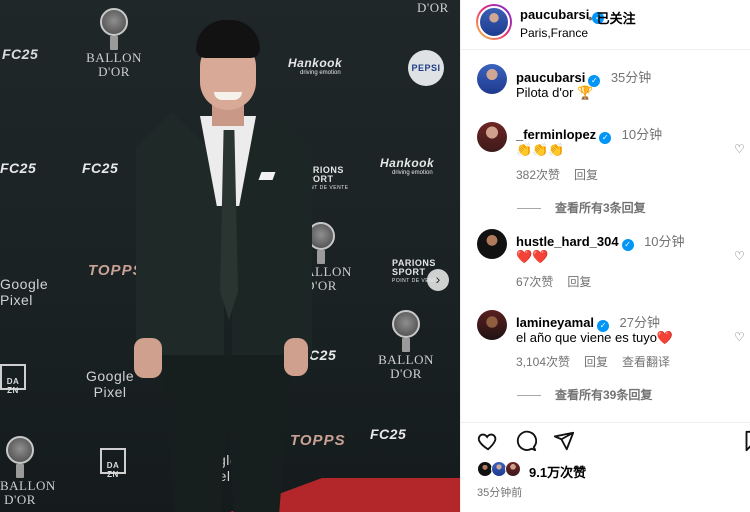  Describe the element at coordinates (499, 492) in the screenshot. I see `posted-time: 35分钟前` at that location.